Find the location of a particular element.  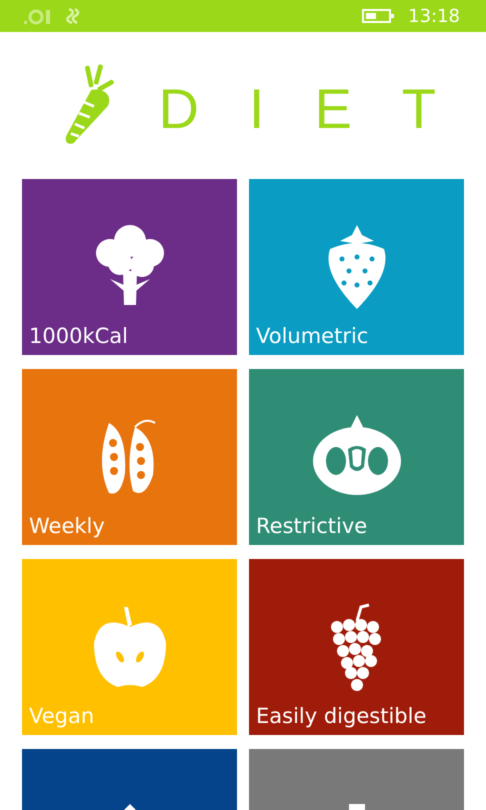

diet-tile: Volumetric is located at coordinates (356, 267).